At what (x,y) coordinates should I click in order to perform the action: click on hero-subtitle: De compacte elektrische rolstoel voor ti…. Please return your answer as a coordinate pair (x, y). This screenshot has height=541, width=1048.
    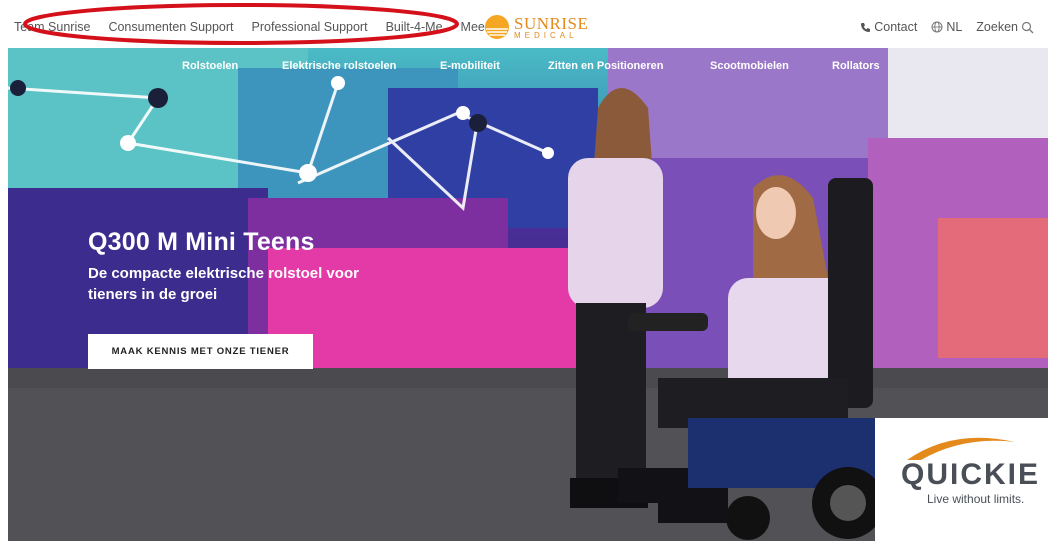
    Looking at the image, I should click on (223, 284).